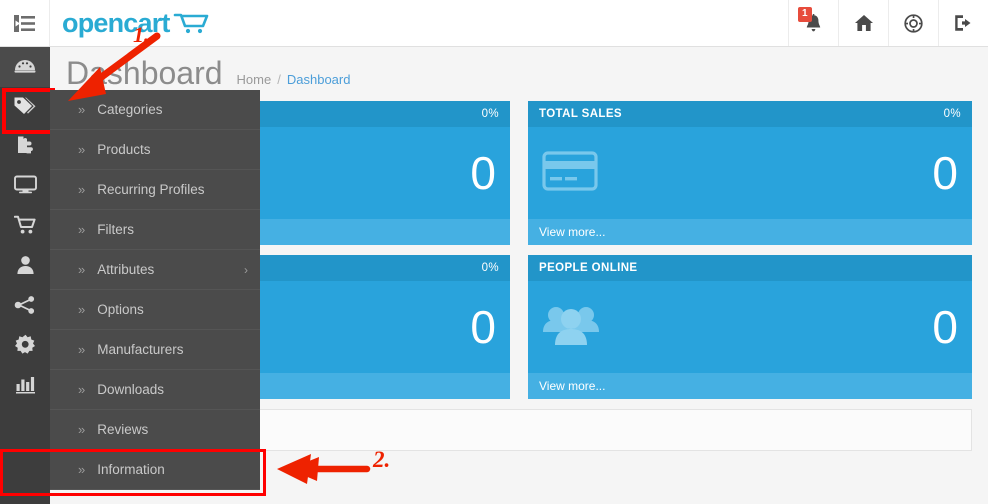  I want to click on menu-item-recurring-profiles: » Recurring Profiles, so click(155, 190).